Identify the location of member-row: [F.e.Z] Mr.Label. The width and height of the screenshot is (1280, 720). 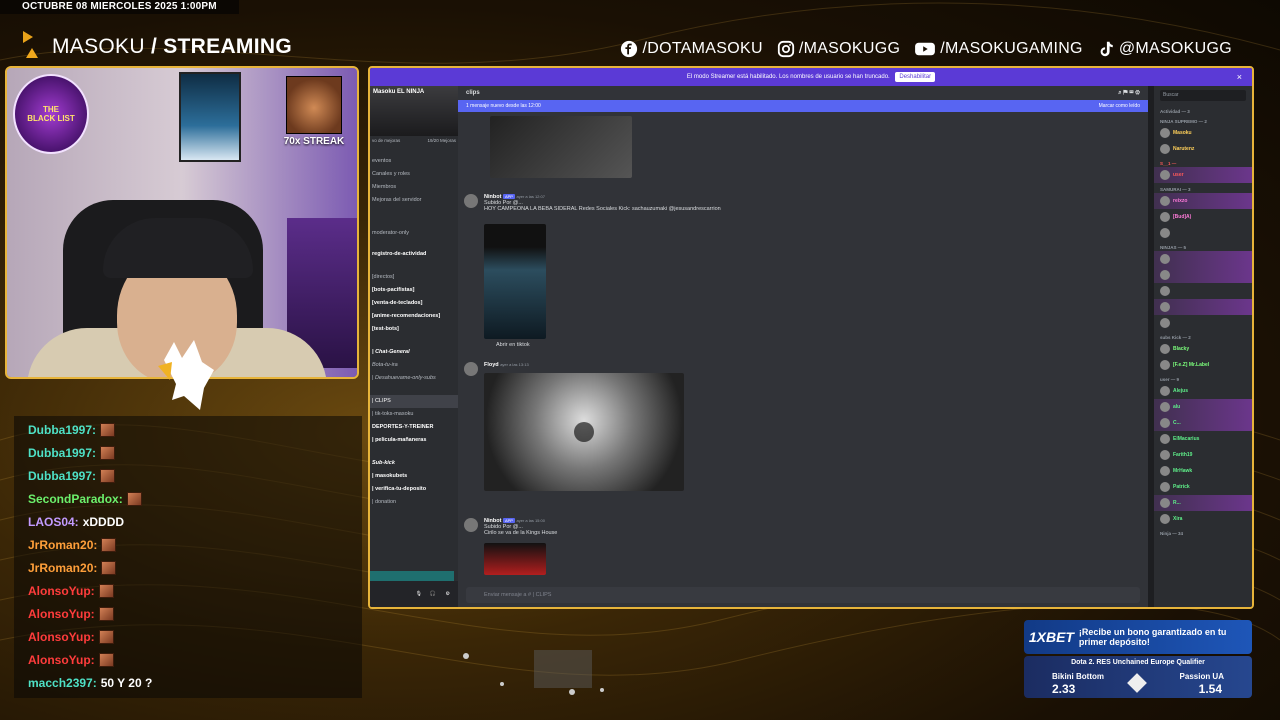
(1203, 365).